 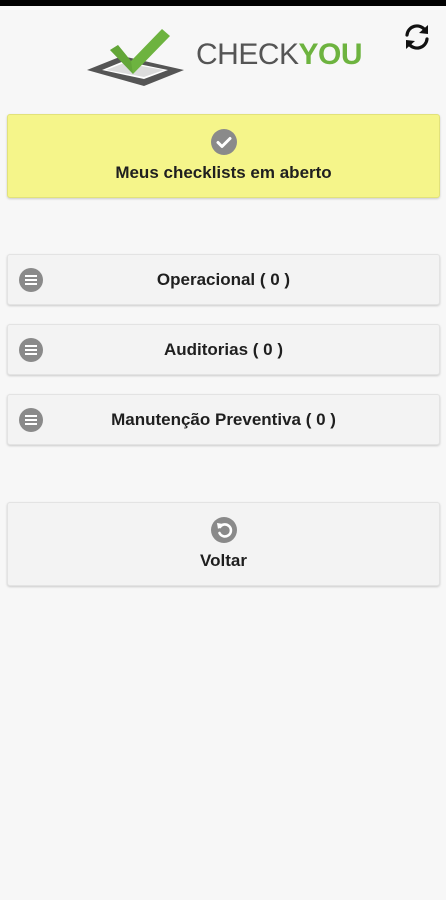 I want to click on check-circle-icon, so click(x=223, y=142).